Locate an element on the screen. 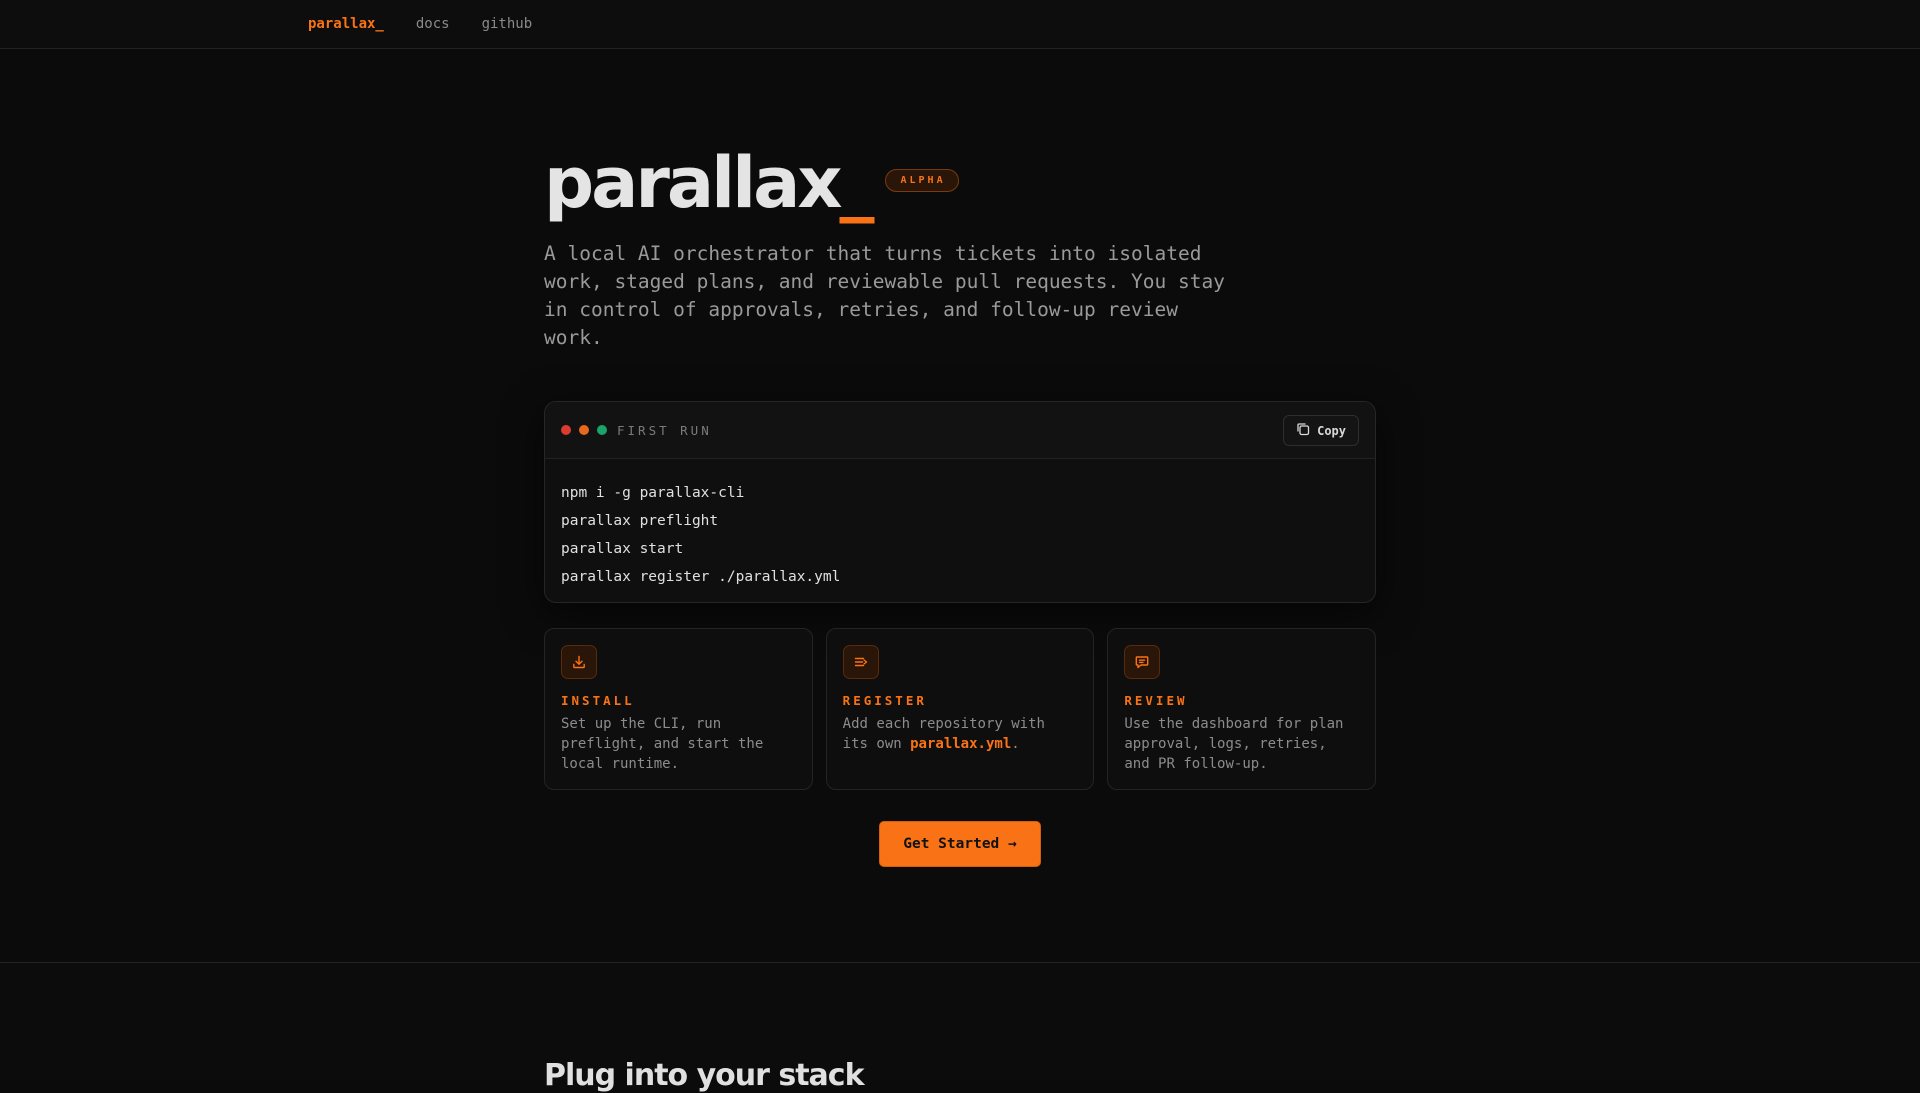 Image resolution: width=1920 pixels, height=1093 pixels. terminal-line: parallax register ./parallax.yml is located at coordinates (701, 577).